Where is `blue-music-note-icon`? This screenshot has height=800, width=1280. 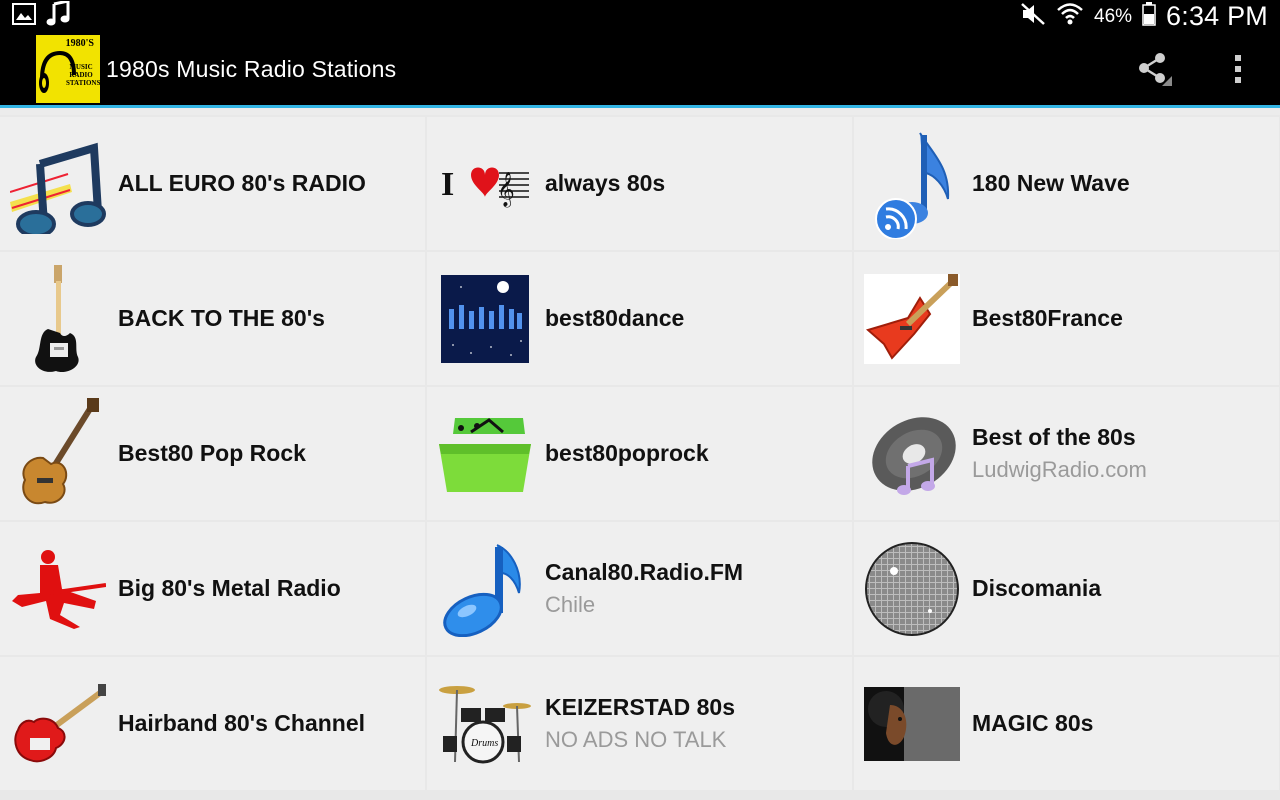
blue-music-note-icon is located at coordinates (485, 589).